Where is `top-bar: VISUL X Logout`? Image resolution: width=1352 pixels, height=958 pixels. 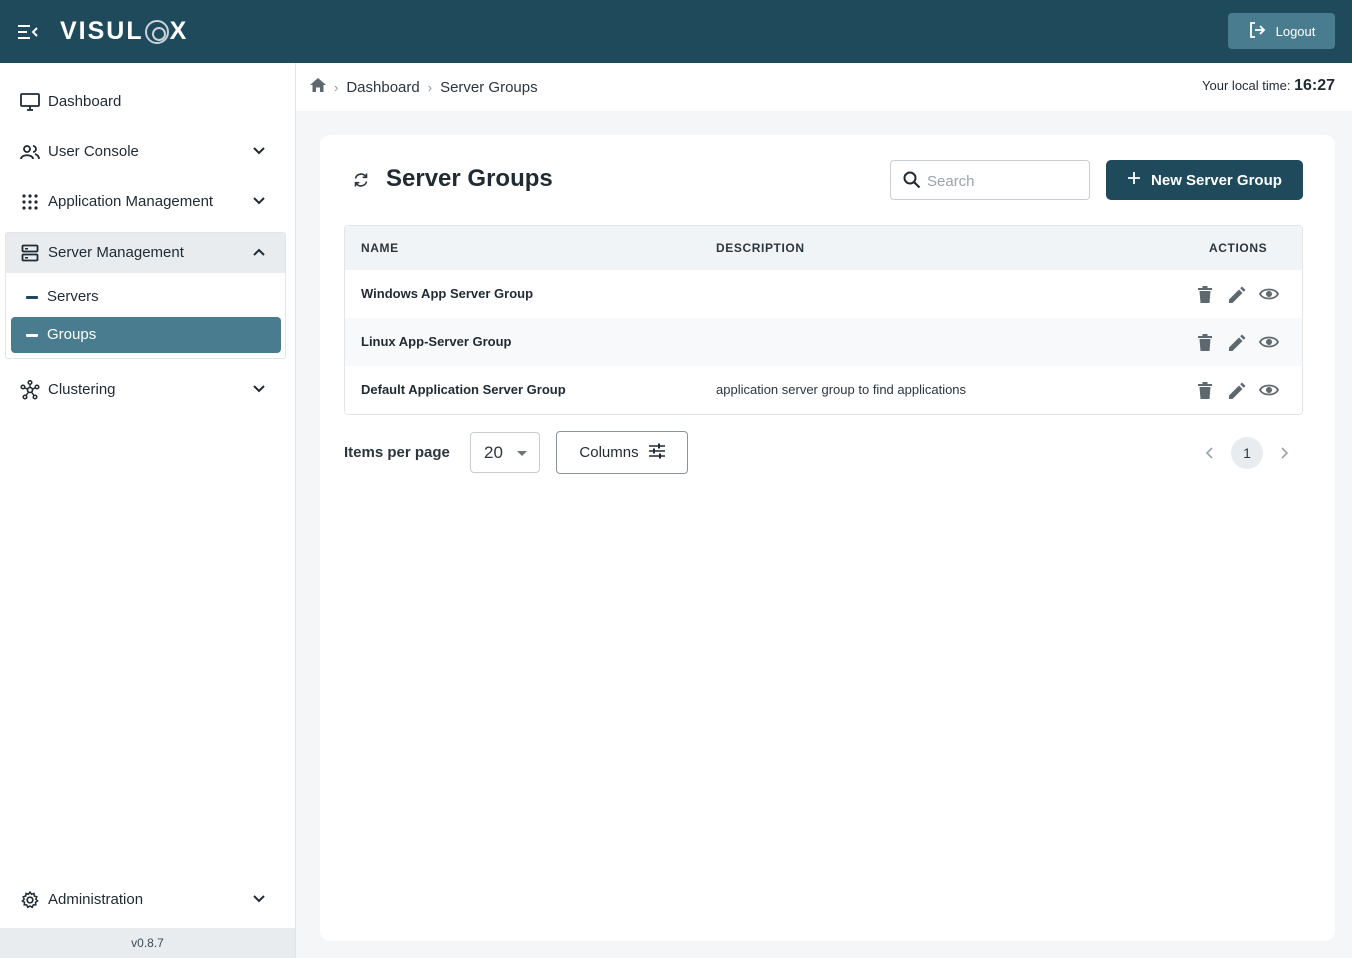 top-bar: VISUL X Logout is located at coordinates (676, 31).